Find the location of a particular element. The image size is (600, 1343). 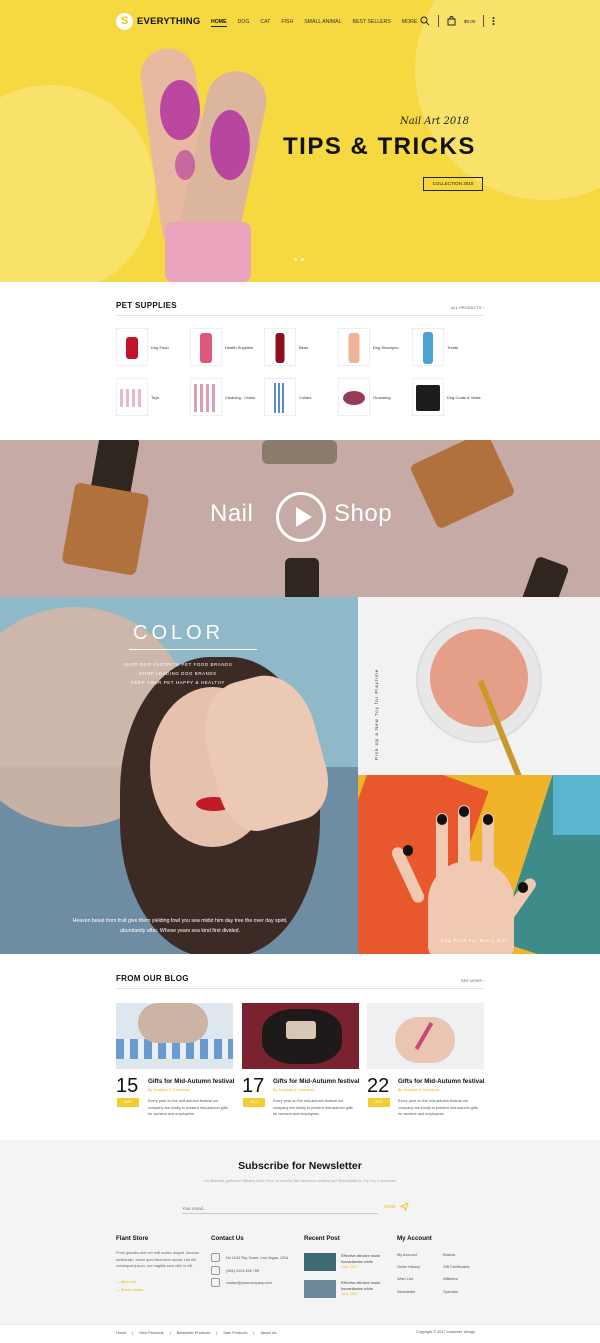

bottom-link-new-products: New Products is located at coordinates (151, 1332).